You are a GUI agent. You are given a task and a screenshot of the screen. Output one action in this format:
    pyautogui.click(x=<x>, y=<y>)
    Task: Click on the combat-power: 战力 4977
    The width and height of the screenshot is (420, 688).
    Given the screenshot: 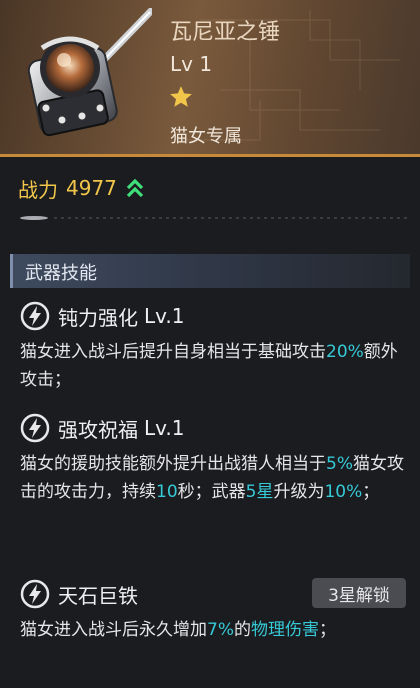 What is the action you would take?
    pyautogui.click(x=81, y=188)
    